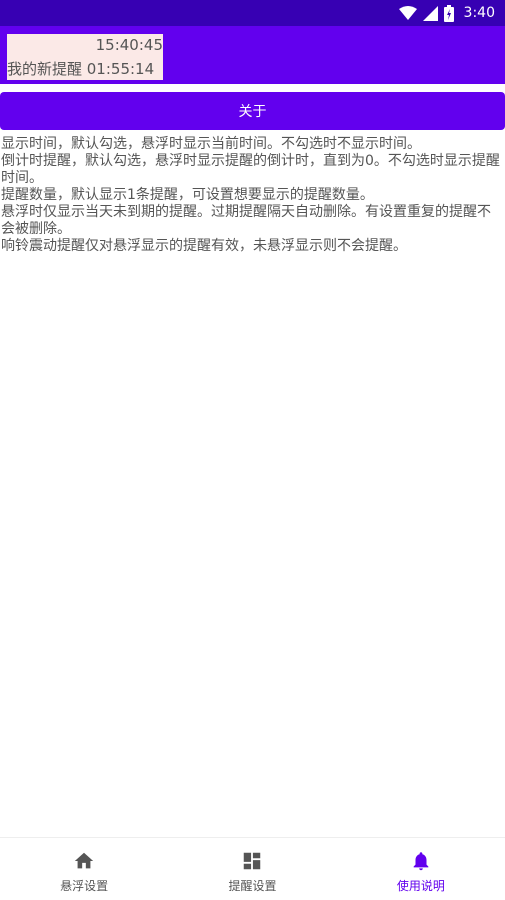  I want to click on wifi-icon, so click(407, 13).